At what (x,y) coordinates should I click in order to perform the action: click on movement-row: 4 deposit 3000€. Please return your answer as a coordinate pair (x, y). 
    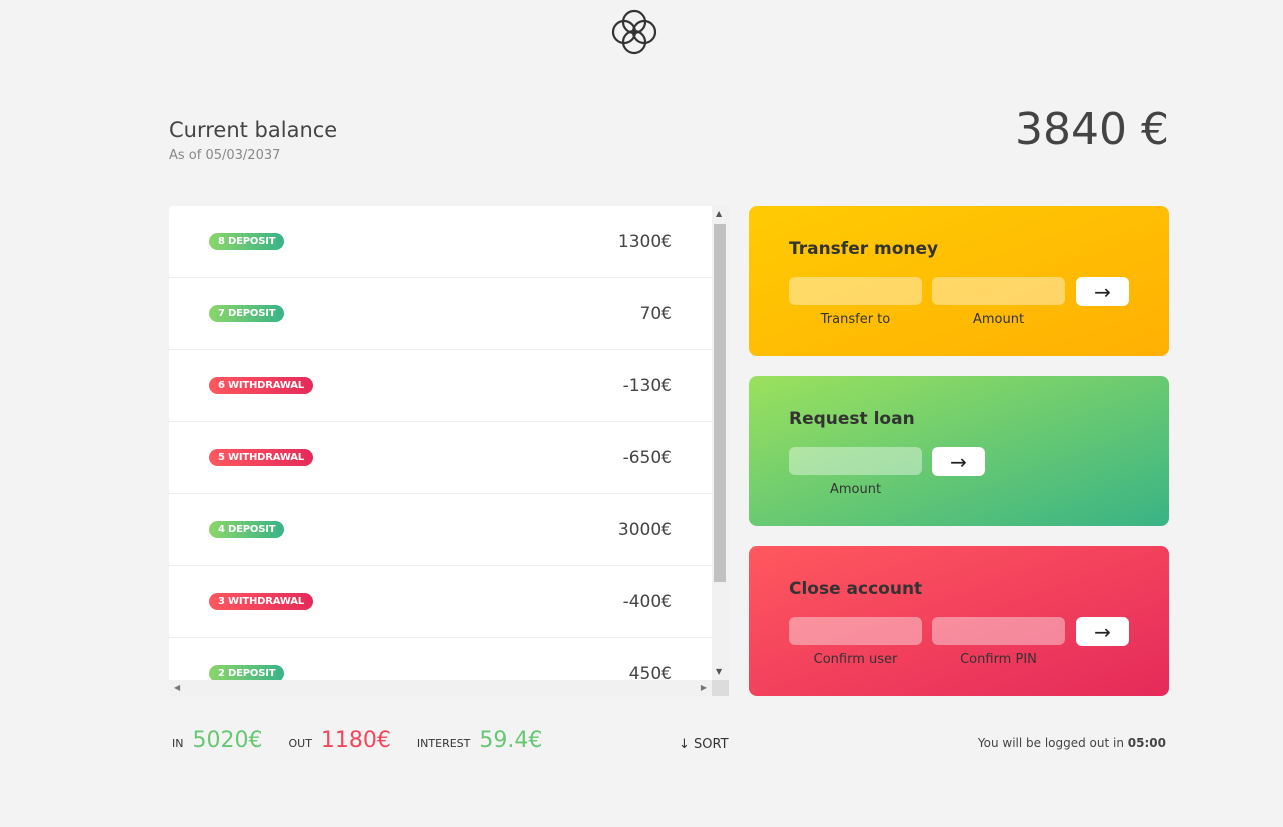
    Looking at the image, I should click on (440, 530).